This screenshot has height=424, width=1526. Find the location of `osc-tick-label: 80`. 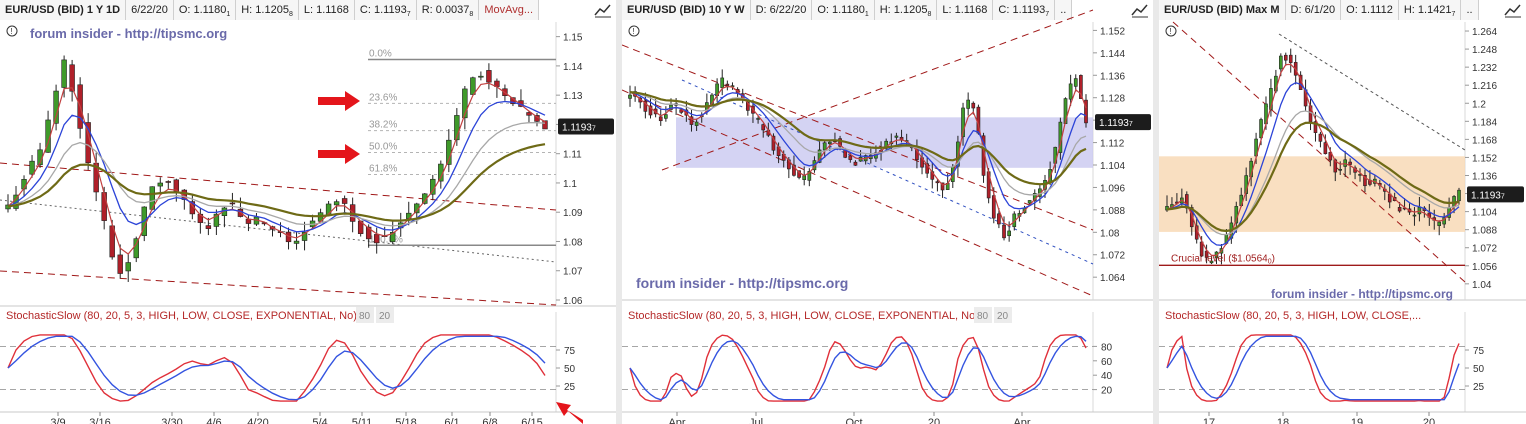

osc-tick-label: 80 is located at coordinates (1107, 347).